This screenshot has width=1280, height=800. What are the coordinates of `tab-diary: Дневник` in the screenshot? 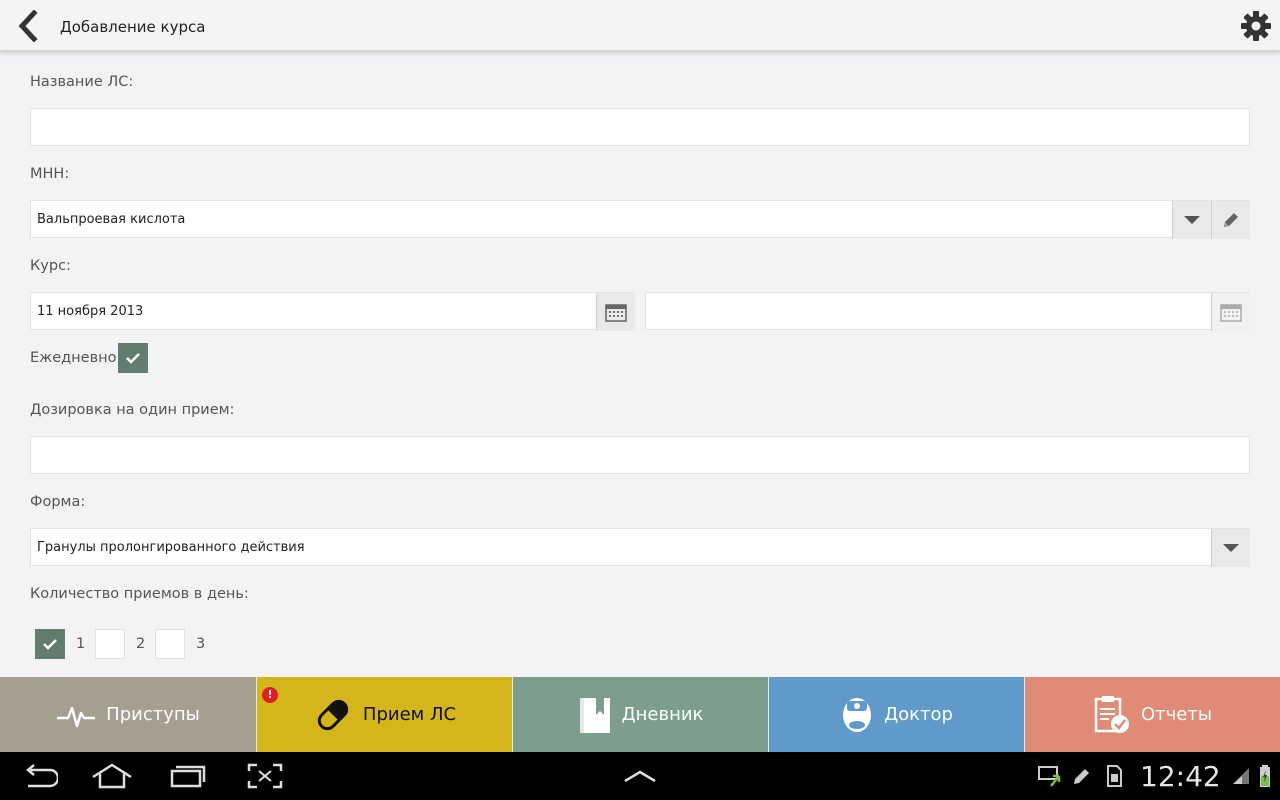 It's located at (640, 714).